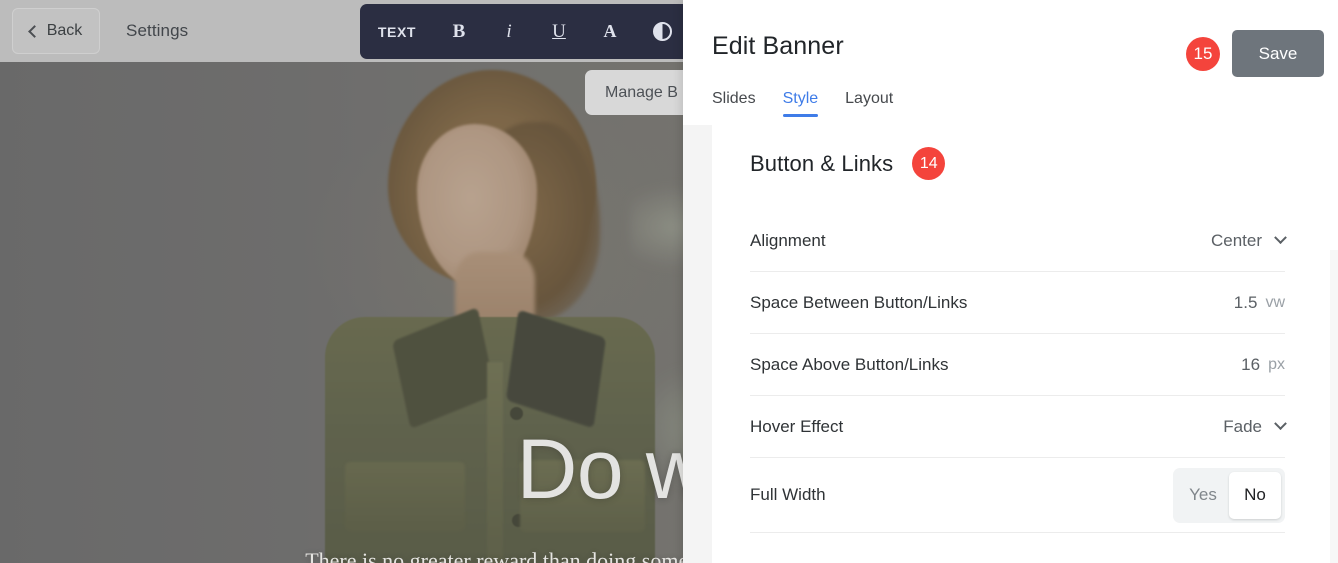 Image resolution: width=1338 pixels, height=563 pixels. I want to click on hover-effect-value-text: Fade, so click(1242, 426).